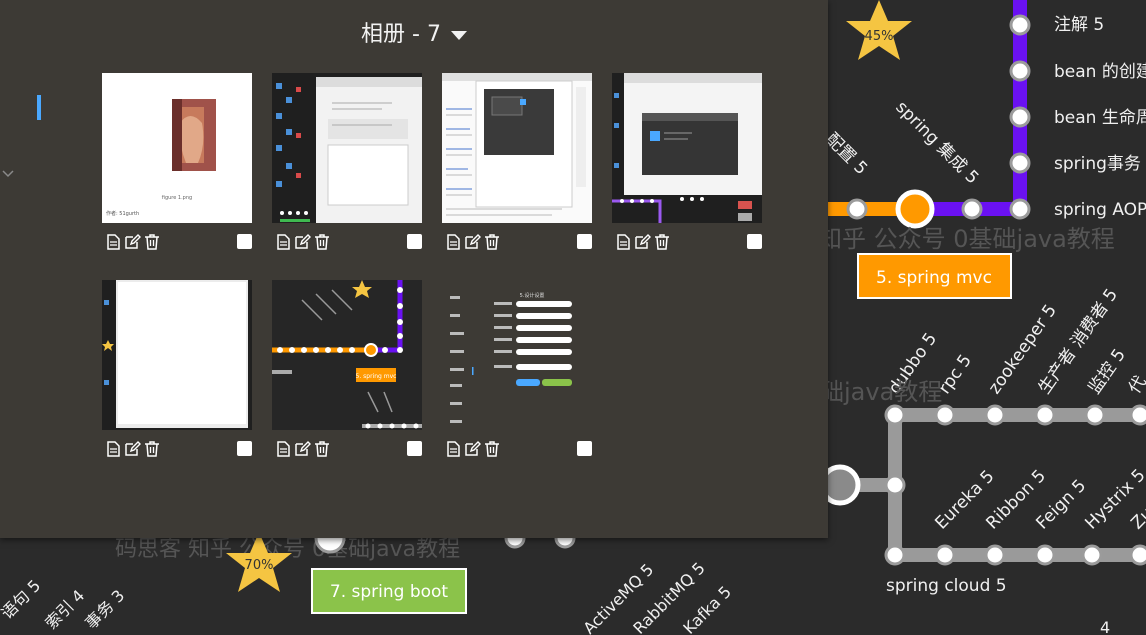 This screenshot has width=1146, height=635. I want to click on bg-label-annotation: 注解 5, so click(1079, 25).